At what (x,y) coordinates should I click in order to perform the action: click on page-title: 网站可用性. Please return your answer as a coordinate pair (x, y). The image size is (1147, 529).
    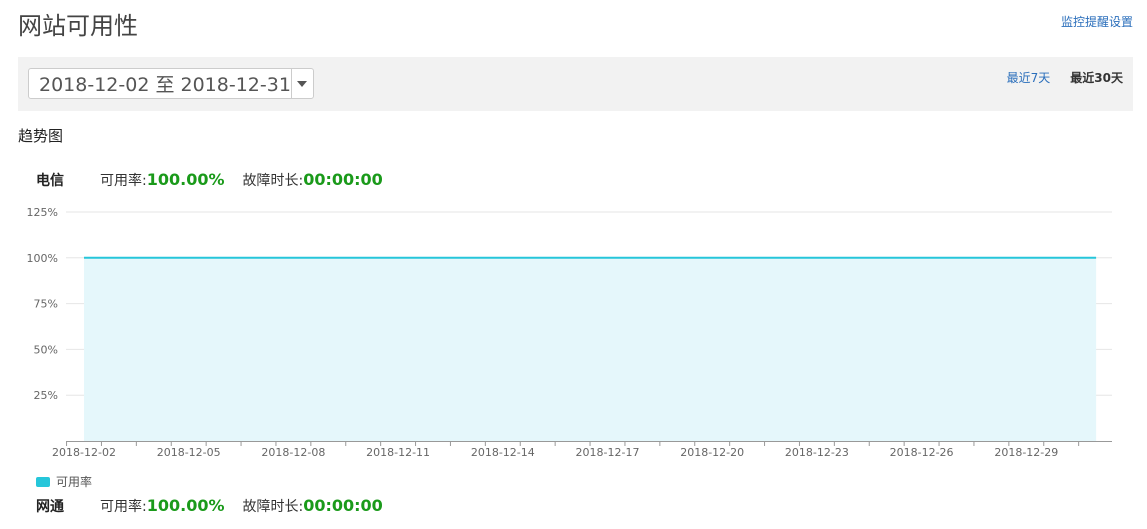
    Looking at the image, I should click on (78, 26).